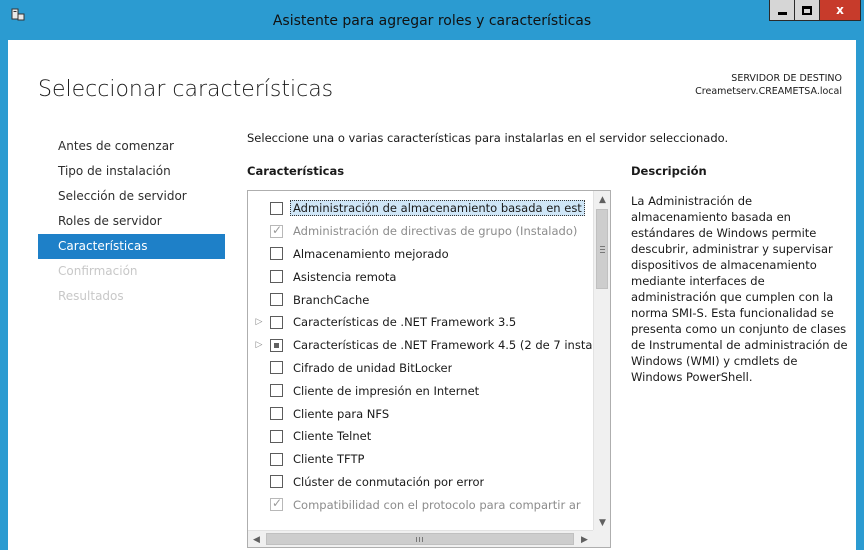 The image size is (864, 550). Describe the element at coordinates (131, 171) in the screenshot. I see `nav-item: Tipo de instalación` at that location.